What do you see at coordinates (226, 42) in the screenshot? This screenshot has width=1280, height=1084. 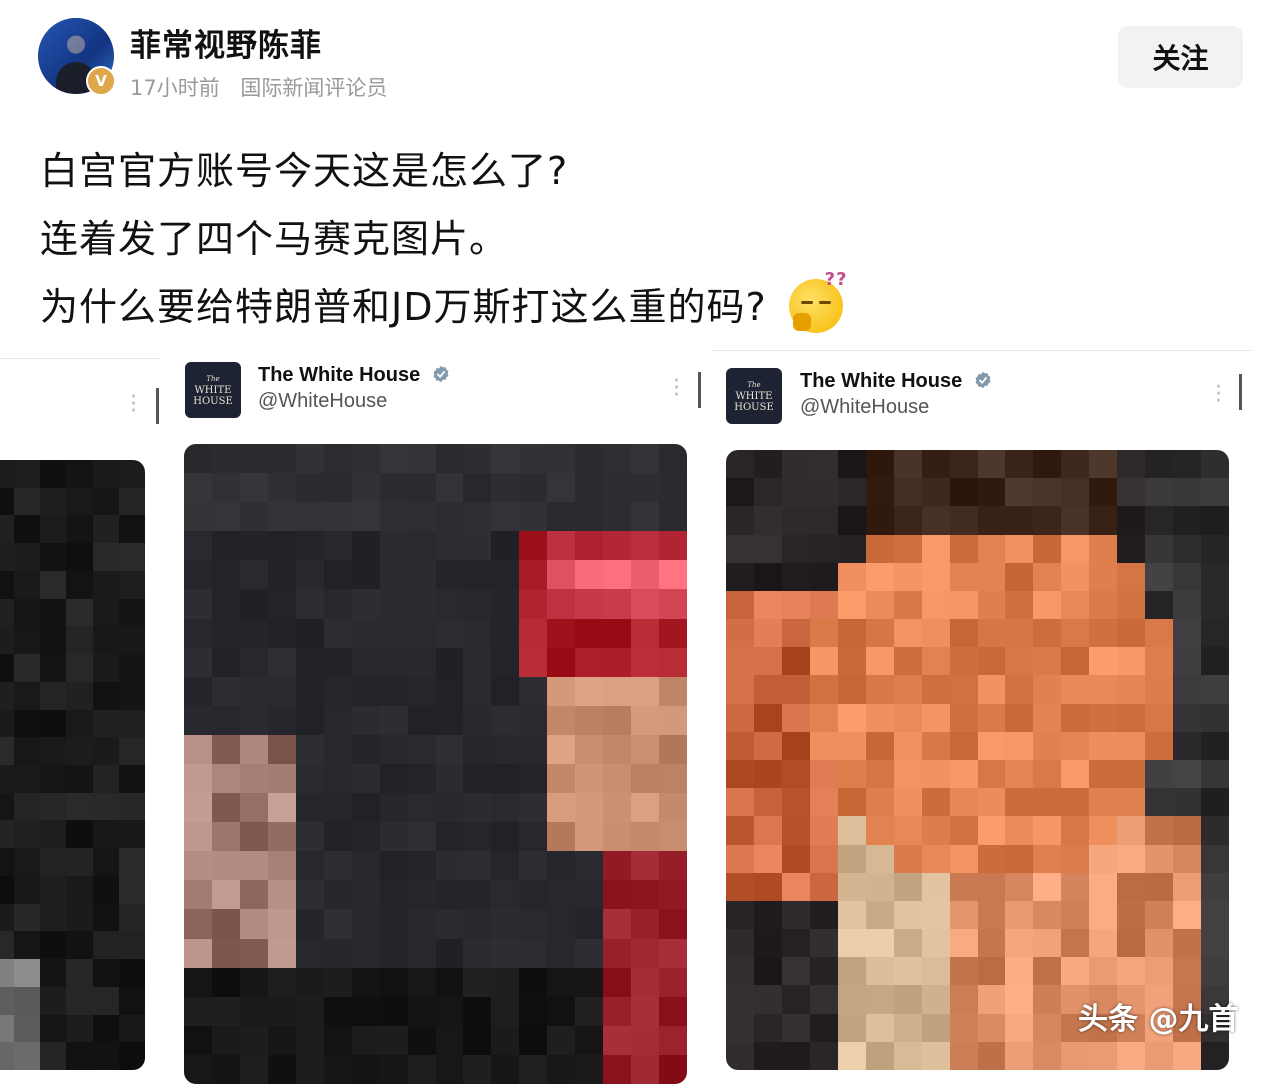 I see `author-name: 菲常视野陈菲` at bounding box center [226, 42].